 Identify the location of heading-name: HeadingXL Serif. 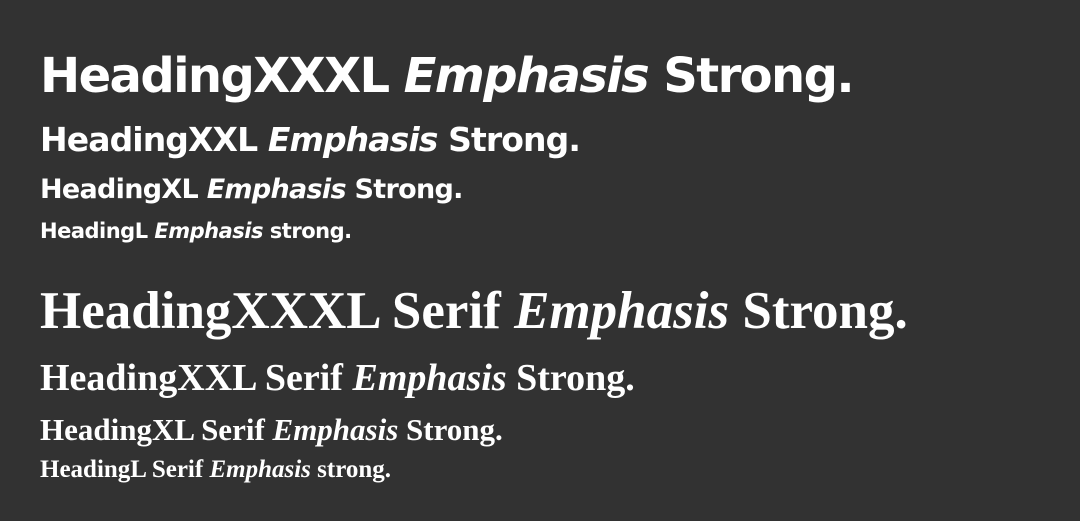
(152, 429).